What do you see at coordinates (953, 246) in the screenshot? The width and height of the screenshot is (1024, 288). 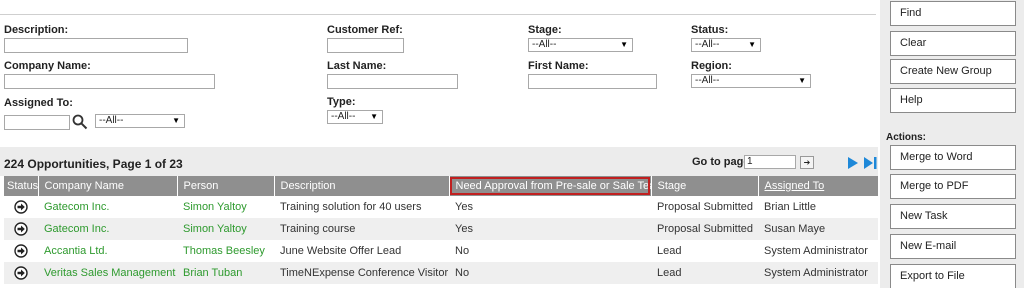 I see `new-email-button: New E-mail` at bounding box center [953, 246].